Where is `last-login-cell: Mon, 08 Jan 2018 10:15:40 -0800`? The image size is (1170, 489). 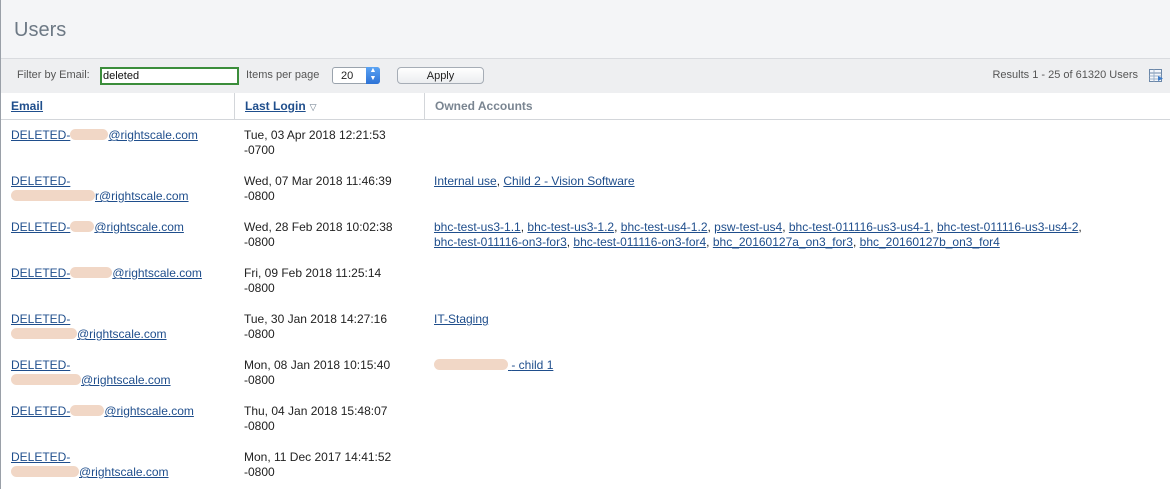
last-login-cell: Mon, 08 Jan 2018 10:15:40 -0800 is located at coordinates (334, 373).